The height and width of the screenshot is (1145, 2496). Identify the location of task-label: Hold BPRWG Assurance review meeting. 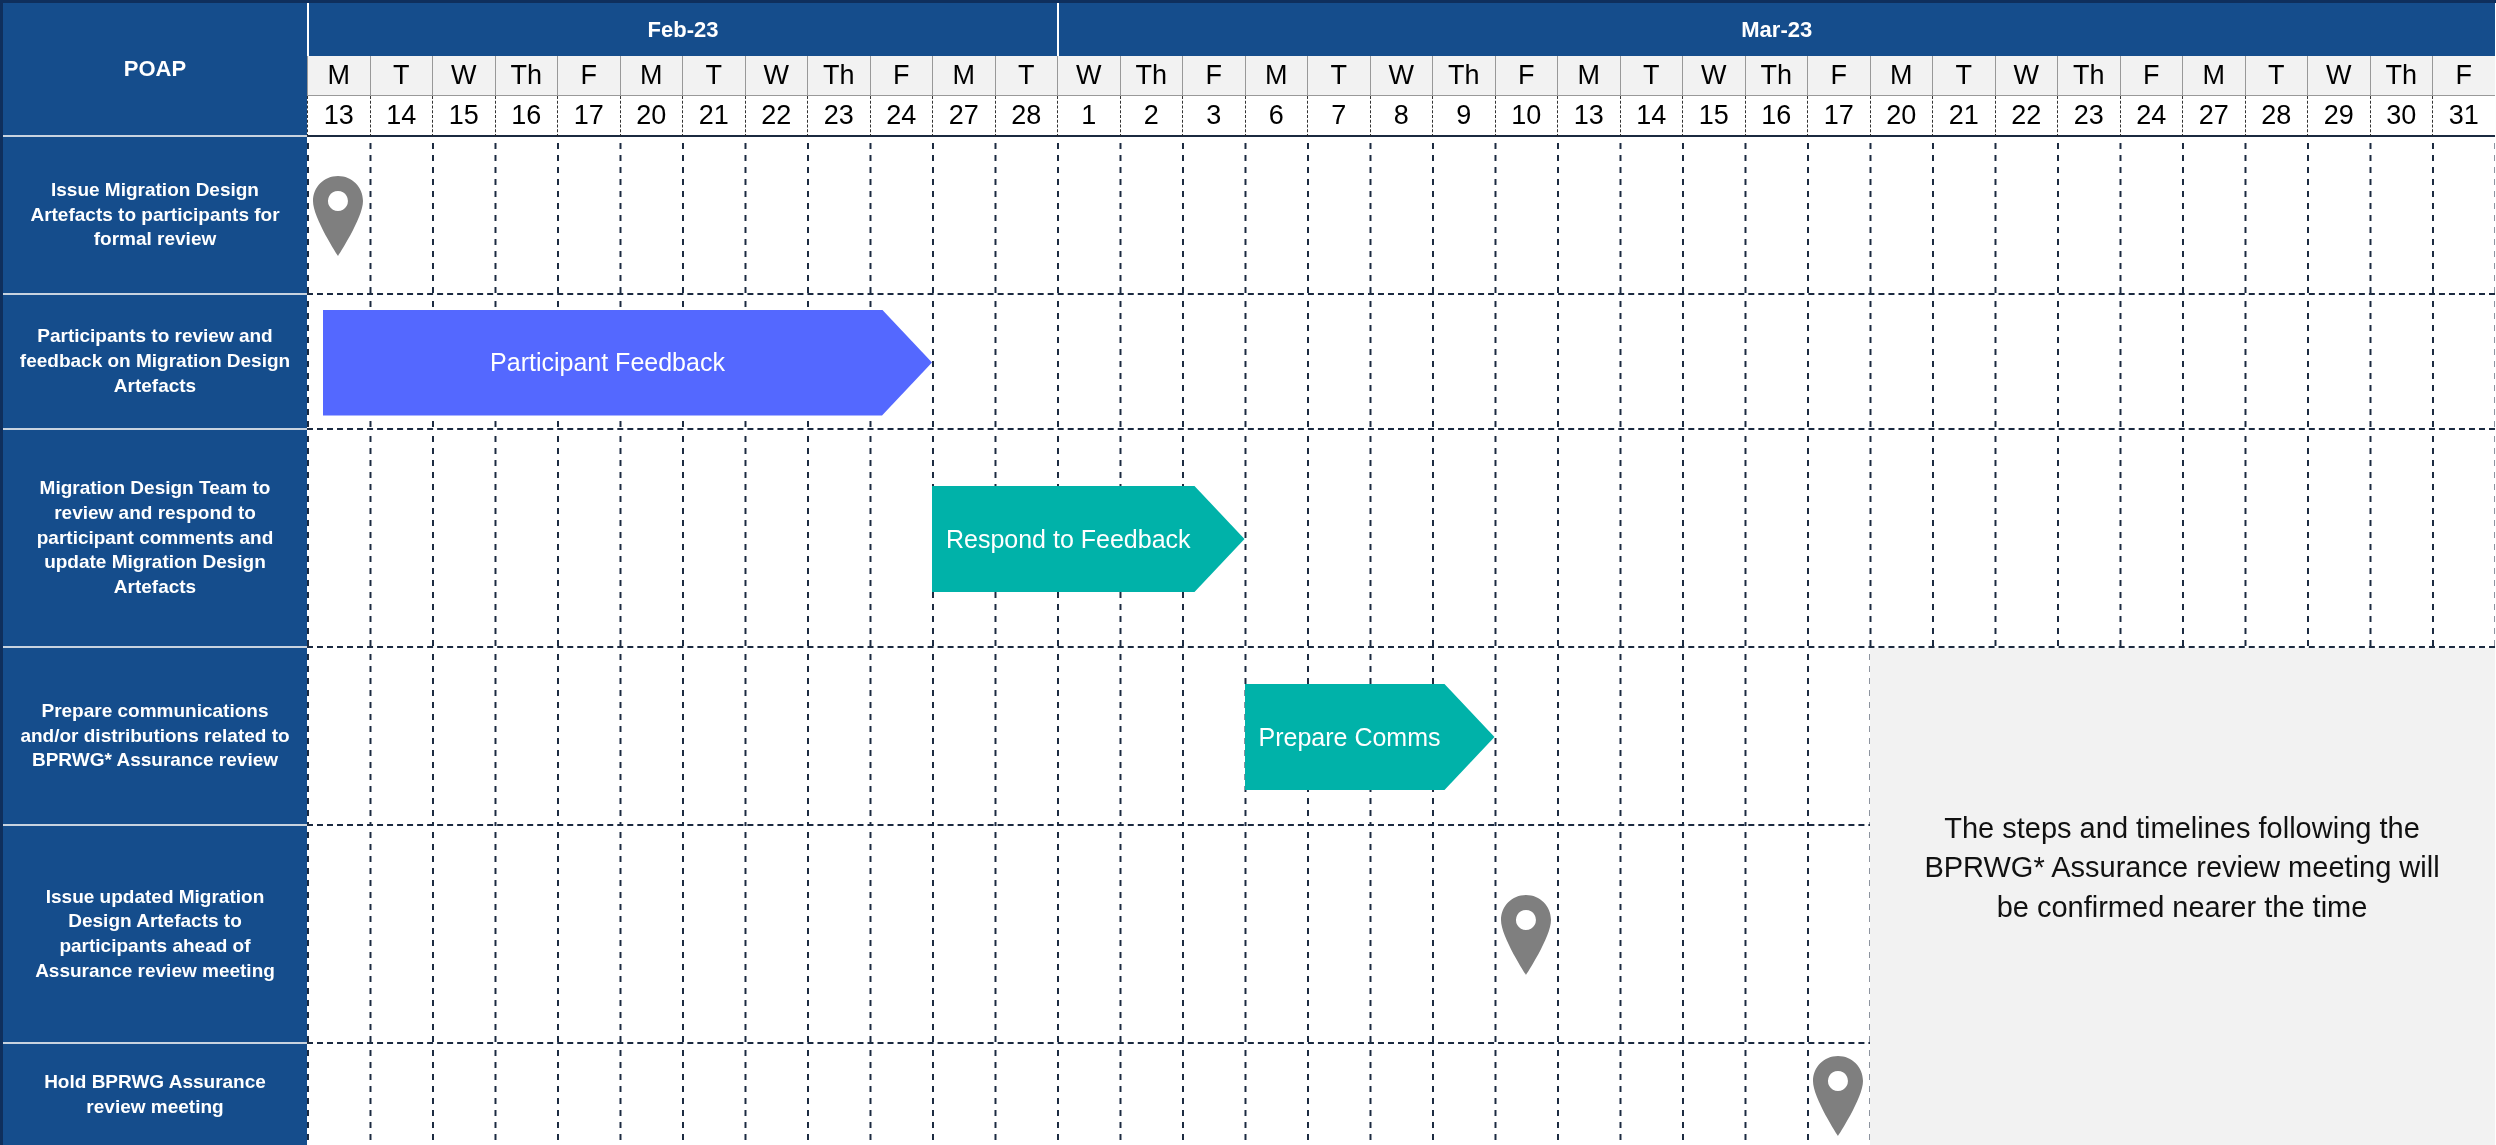
(155, 1094).